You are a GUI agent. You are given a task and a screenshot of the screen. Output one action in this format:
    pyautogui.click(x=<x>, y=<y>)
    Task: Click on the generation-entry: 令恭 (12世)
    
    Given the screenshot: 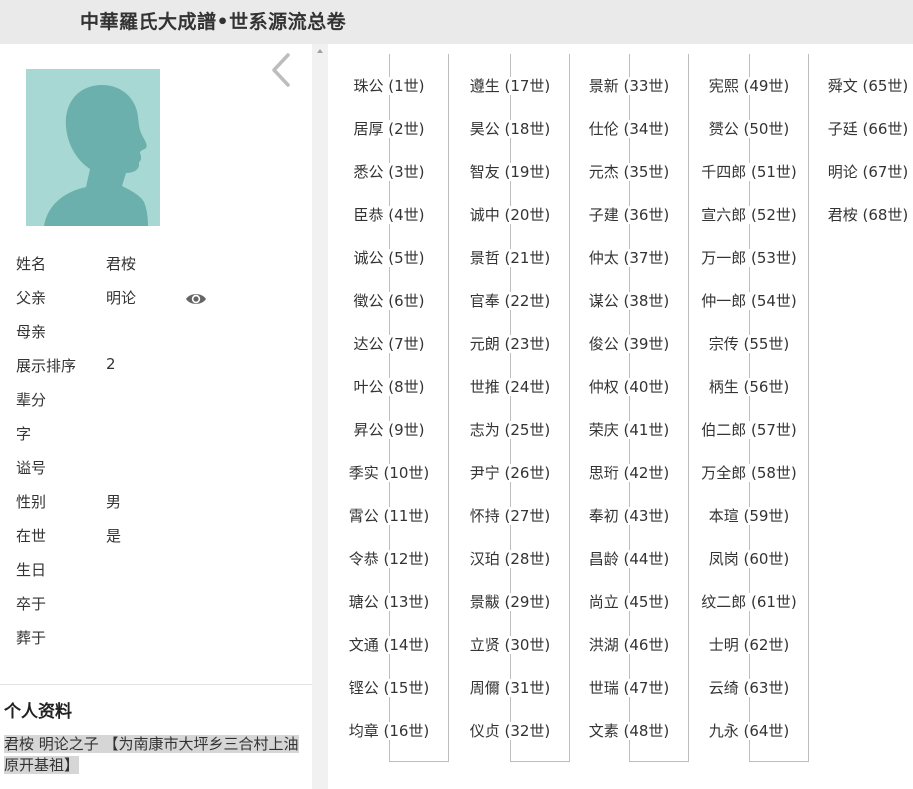 What is the action you would take?
    pyautogui.click(x=389, y=559)
    